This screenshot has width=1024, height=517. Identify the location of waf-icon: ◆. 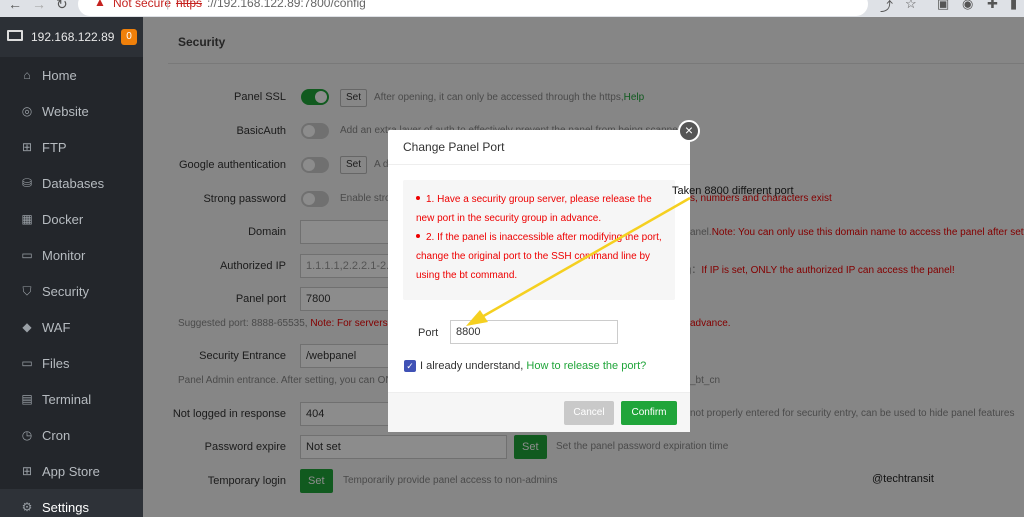
(27, 327).